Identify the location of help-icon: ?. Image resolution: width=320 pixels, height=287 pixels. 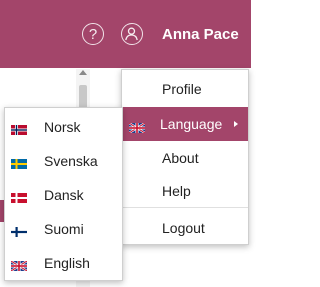
(93, 34).